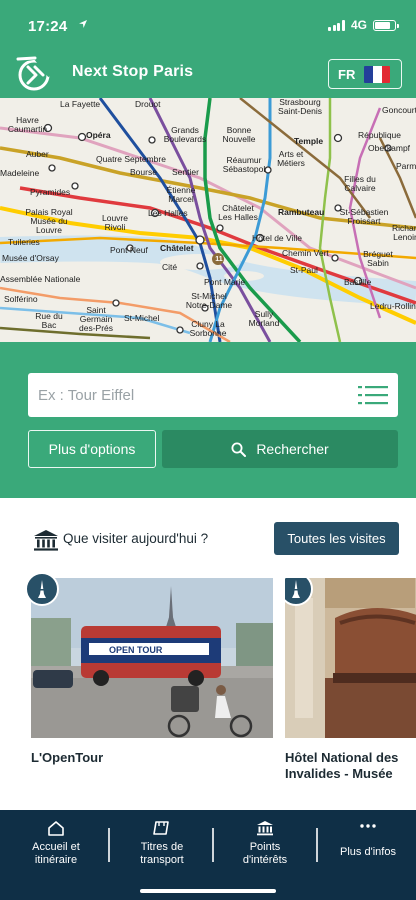 The height and width of the screenshot is (900, 416). What do you see at coordinates (292, 449) in the screenshot?
I see `search-button-label: Rechercher` at bounding box center [292, 449].